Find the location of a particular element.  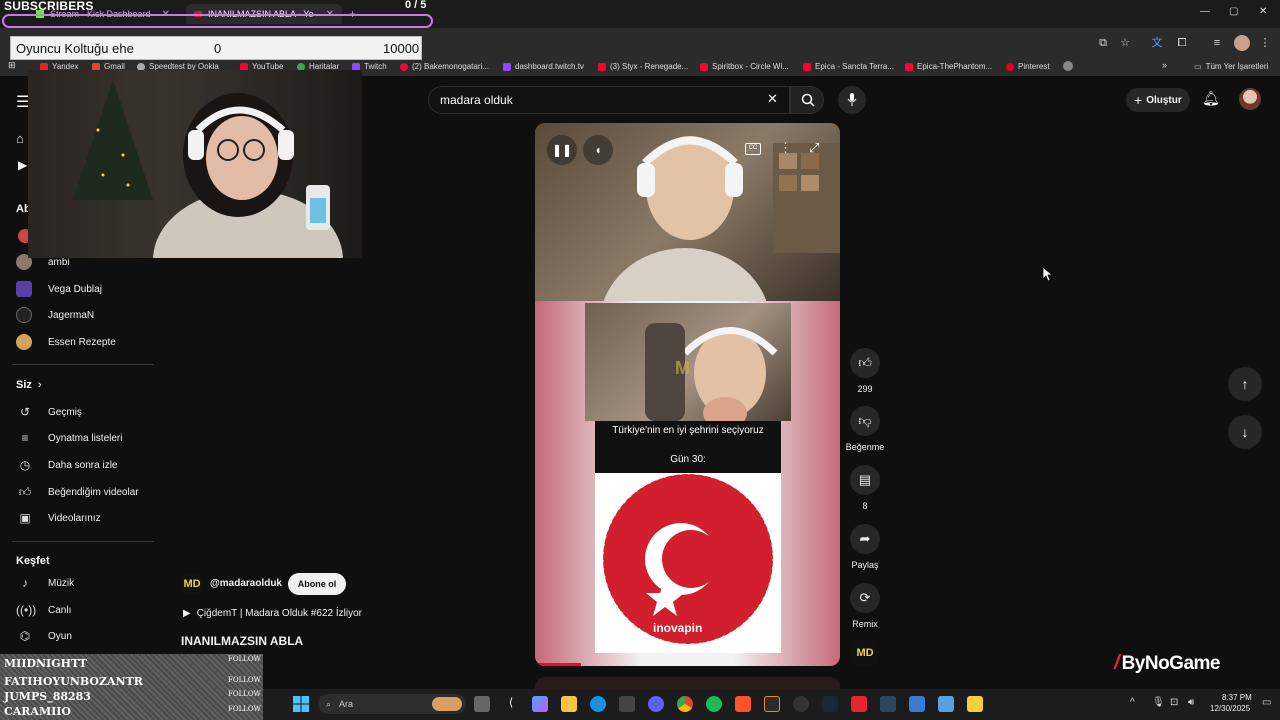

discord-icon is located at coordinates (656, 704).